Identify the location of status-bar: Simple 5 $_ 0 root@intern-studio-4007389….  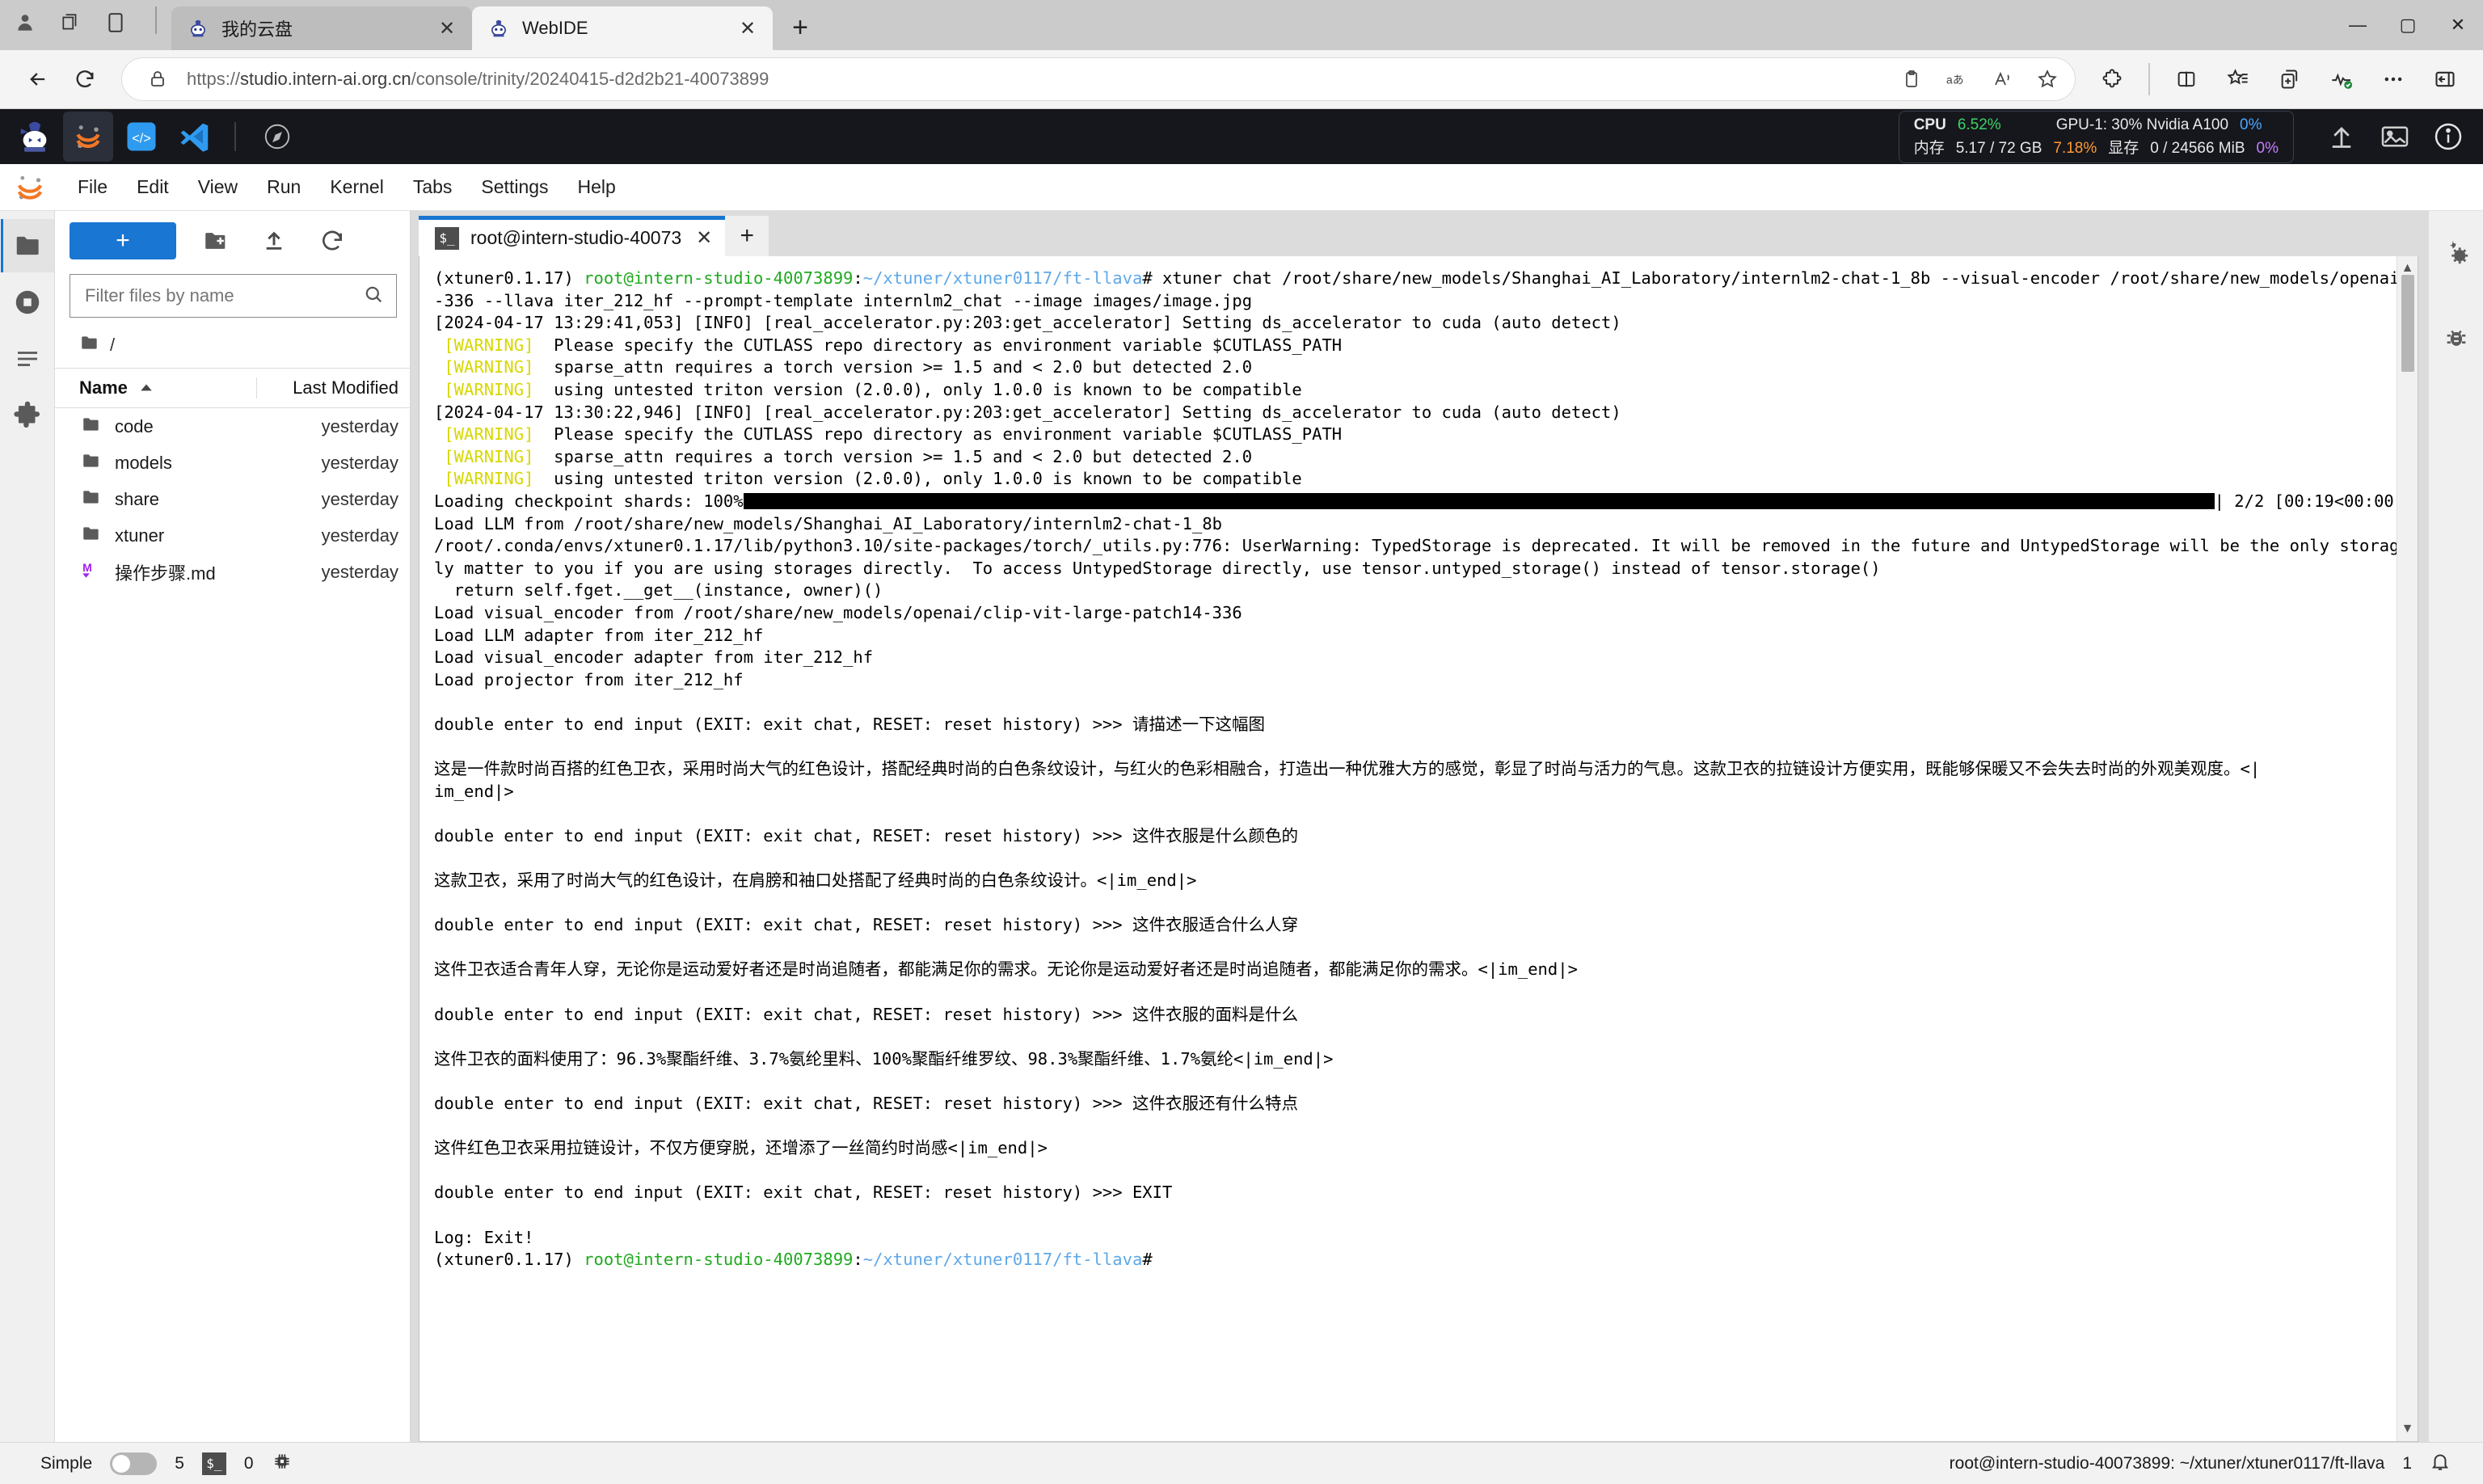
(1241, 1463).